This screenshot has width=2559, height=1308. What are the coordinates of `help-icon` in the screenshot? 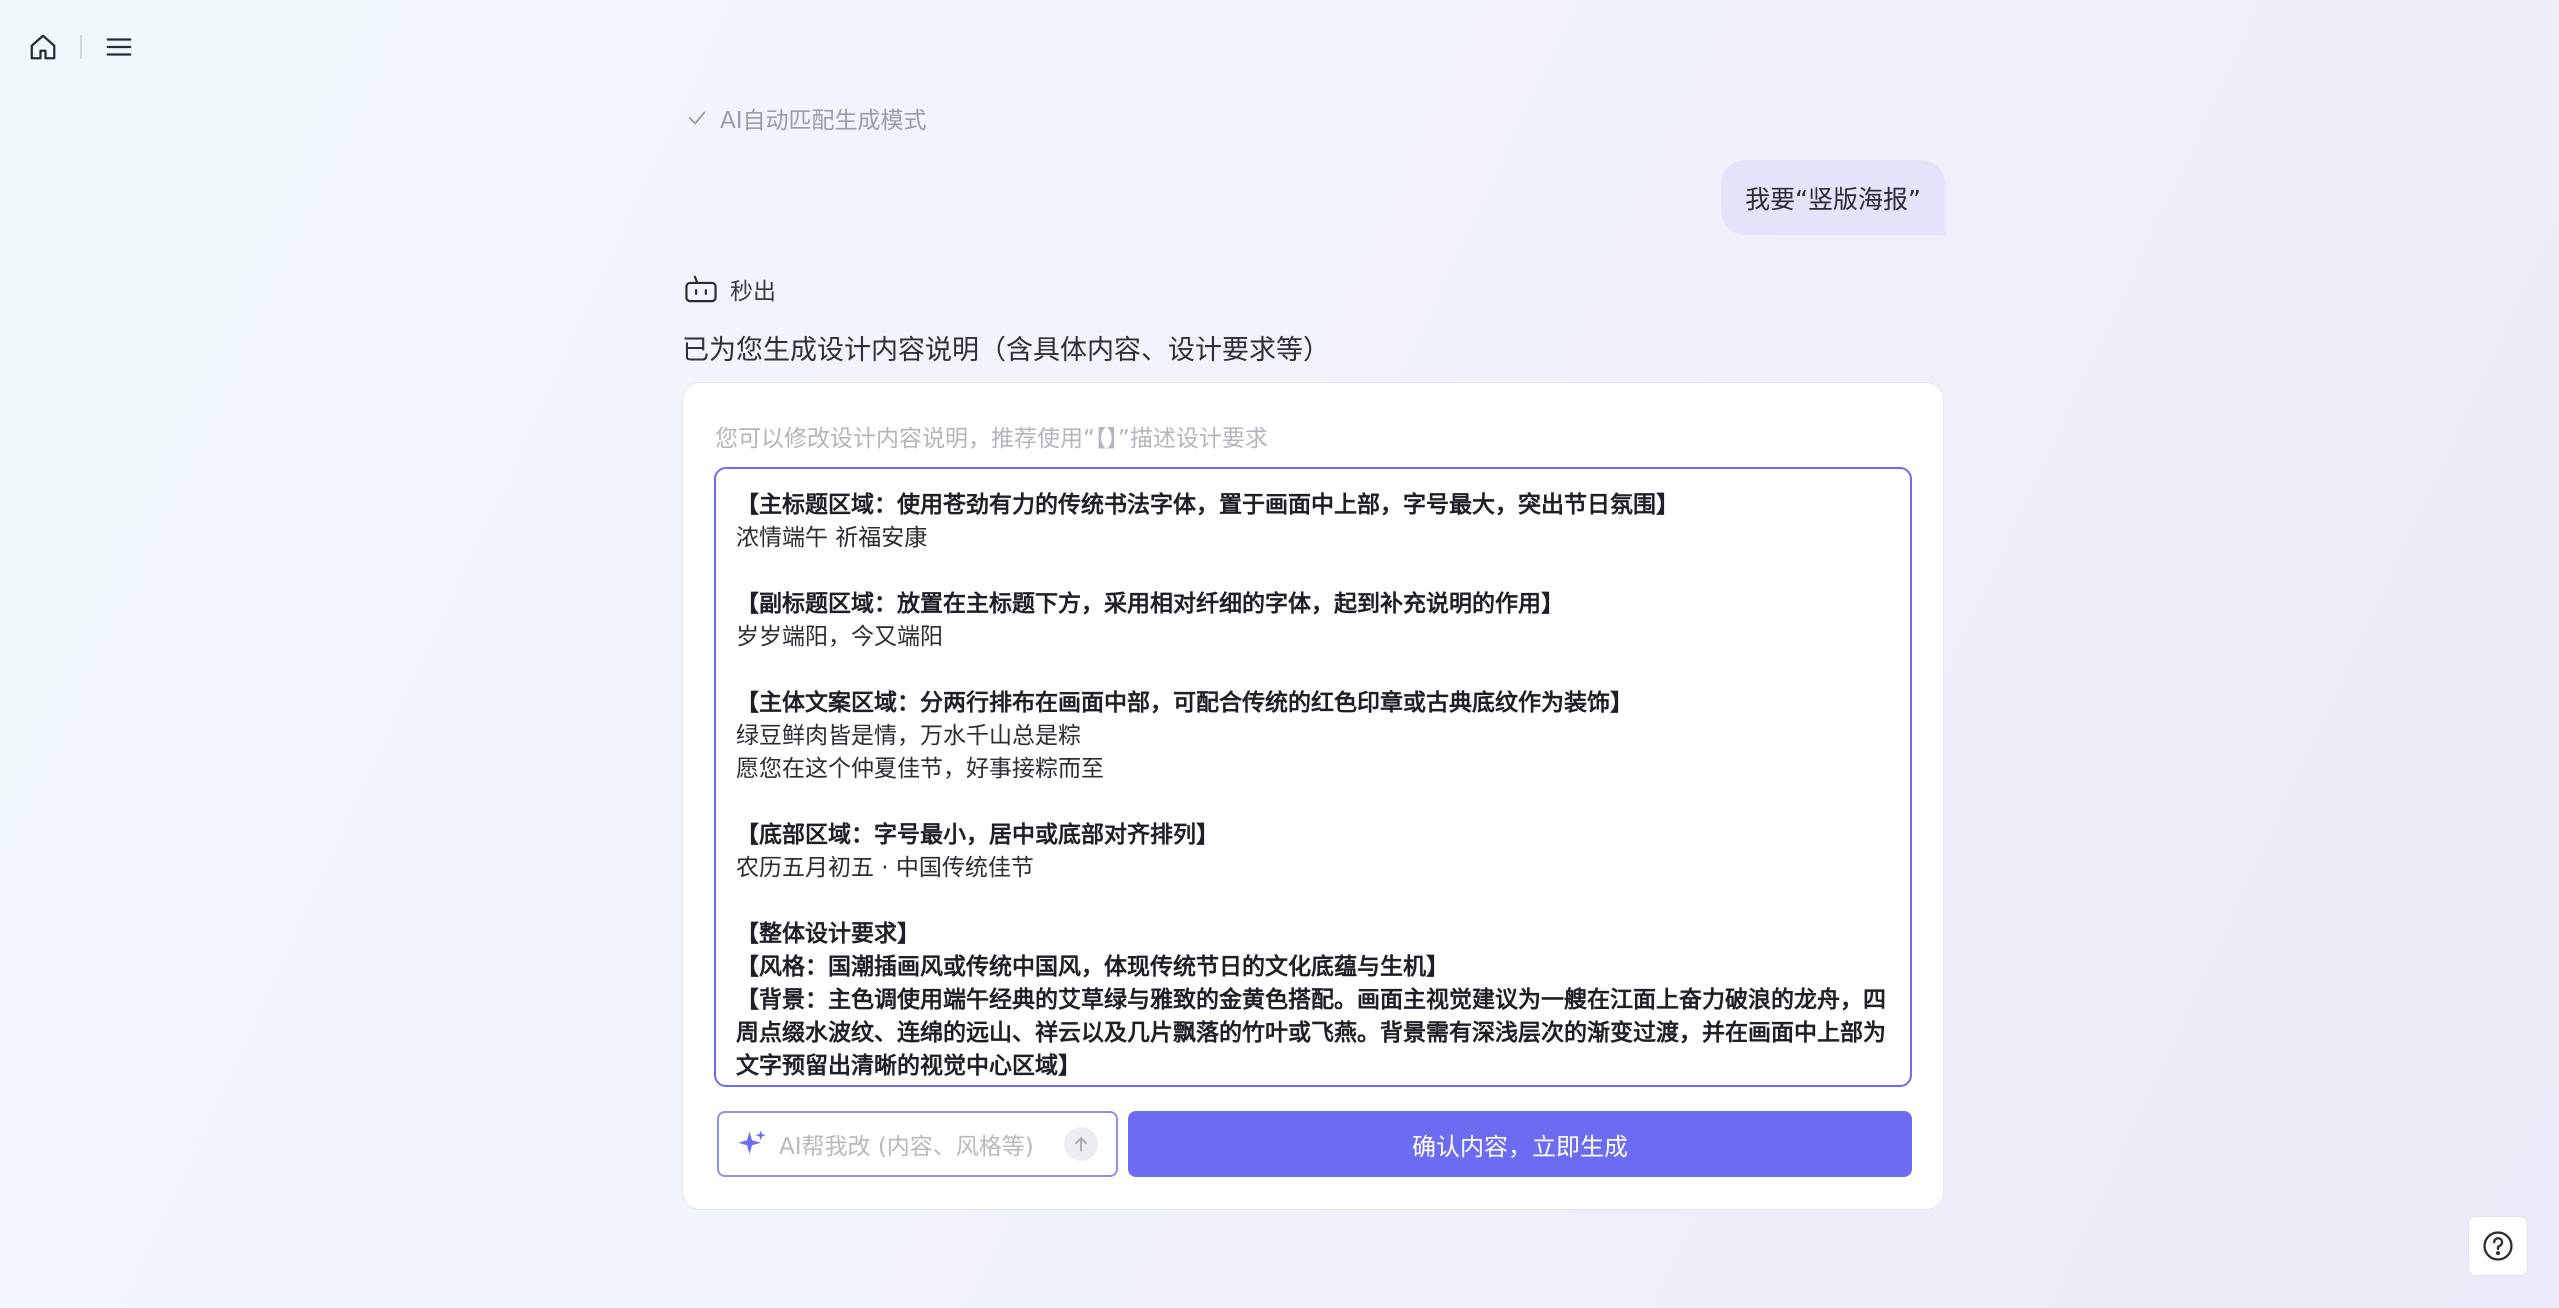 It's located at (2498, 1246).